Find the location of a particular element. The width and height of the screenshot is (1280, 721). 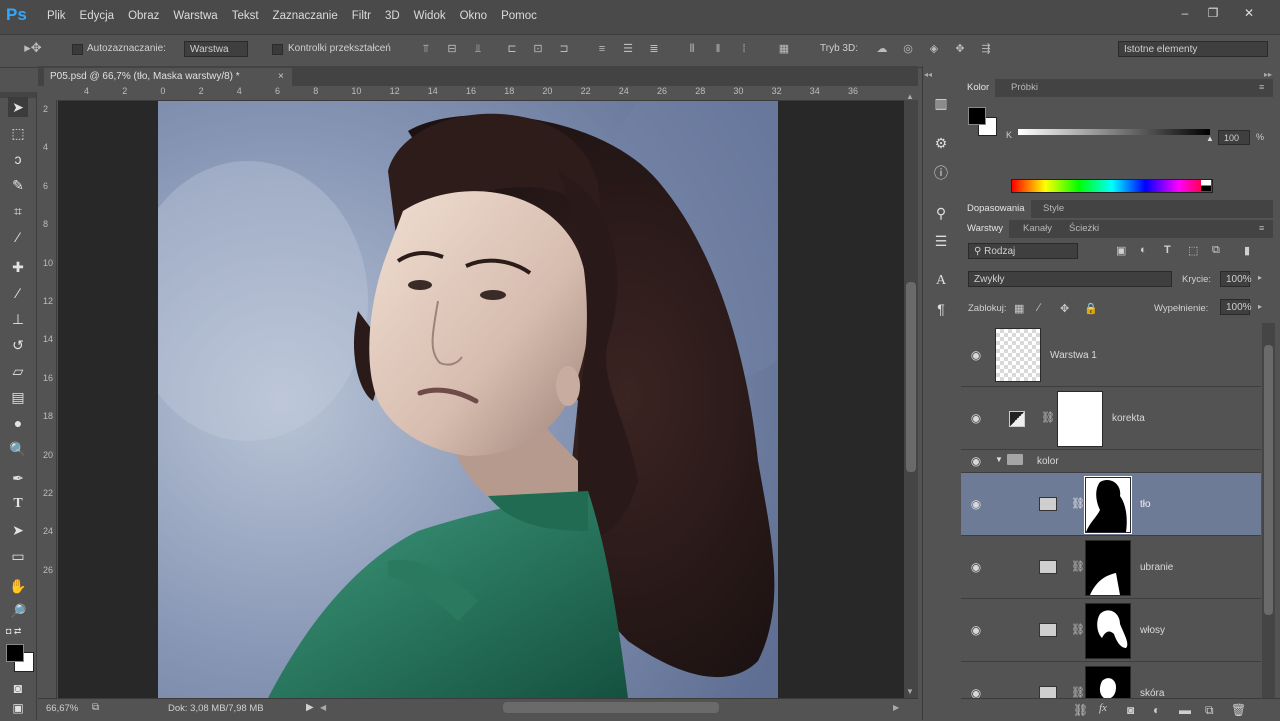

clone-stamp-tool-icon: ⊥ is located at coordinates (18, 319).